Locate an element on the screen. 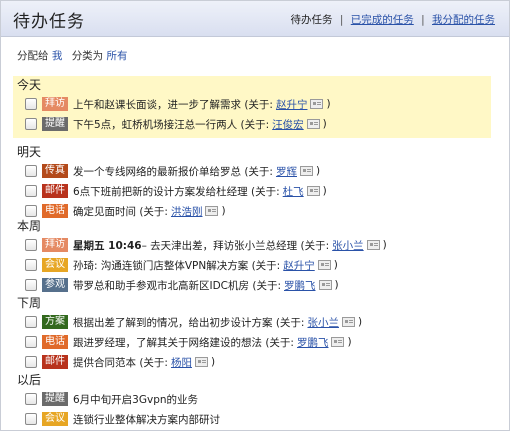 The width and height of the screenshot is (510, 431). task-category-badge: 电话 is located at coordinates (55, 211).